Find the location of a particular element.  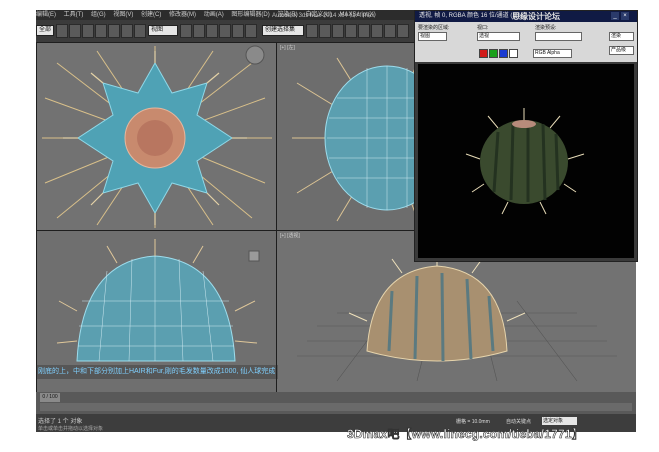

menu-item: 视图(V) is located at coordinates (123, 15).